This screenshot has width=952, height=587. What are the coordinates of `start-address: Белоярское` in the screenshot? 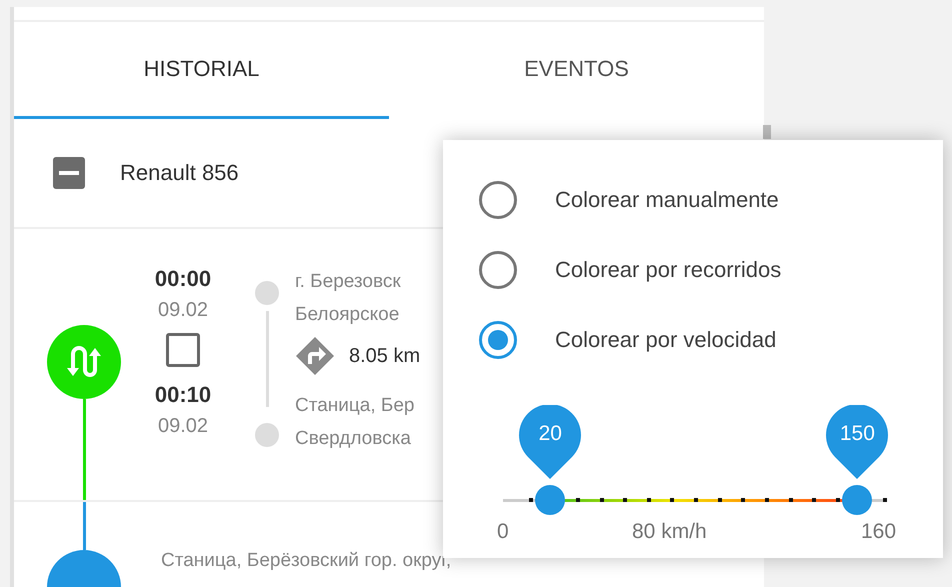 It's located at (347, 315).